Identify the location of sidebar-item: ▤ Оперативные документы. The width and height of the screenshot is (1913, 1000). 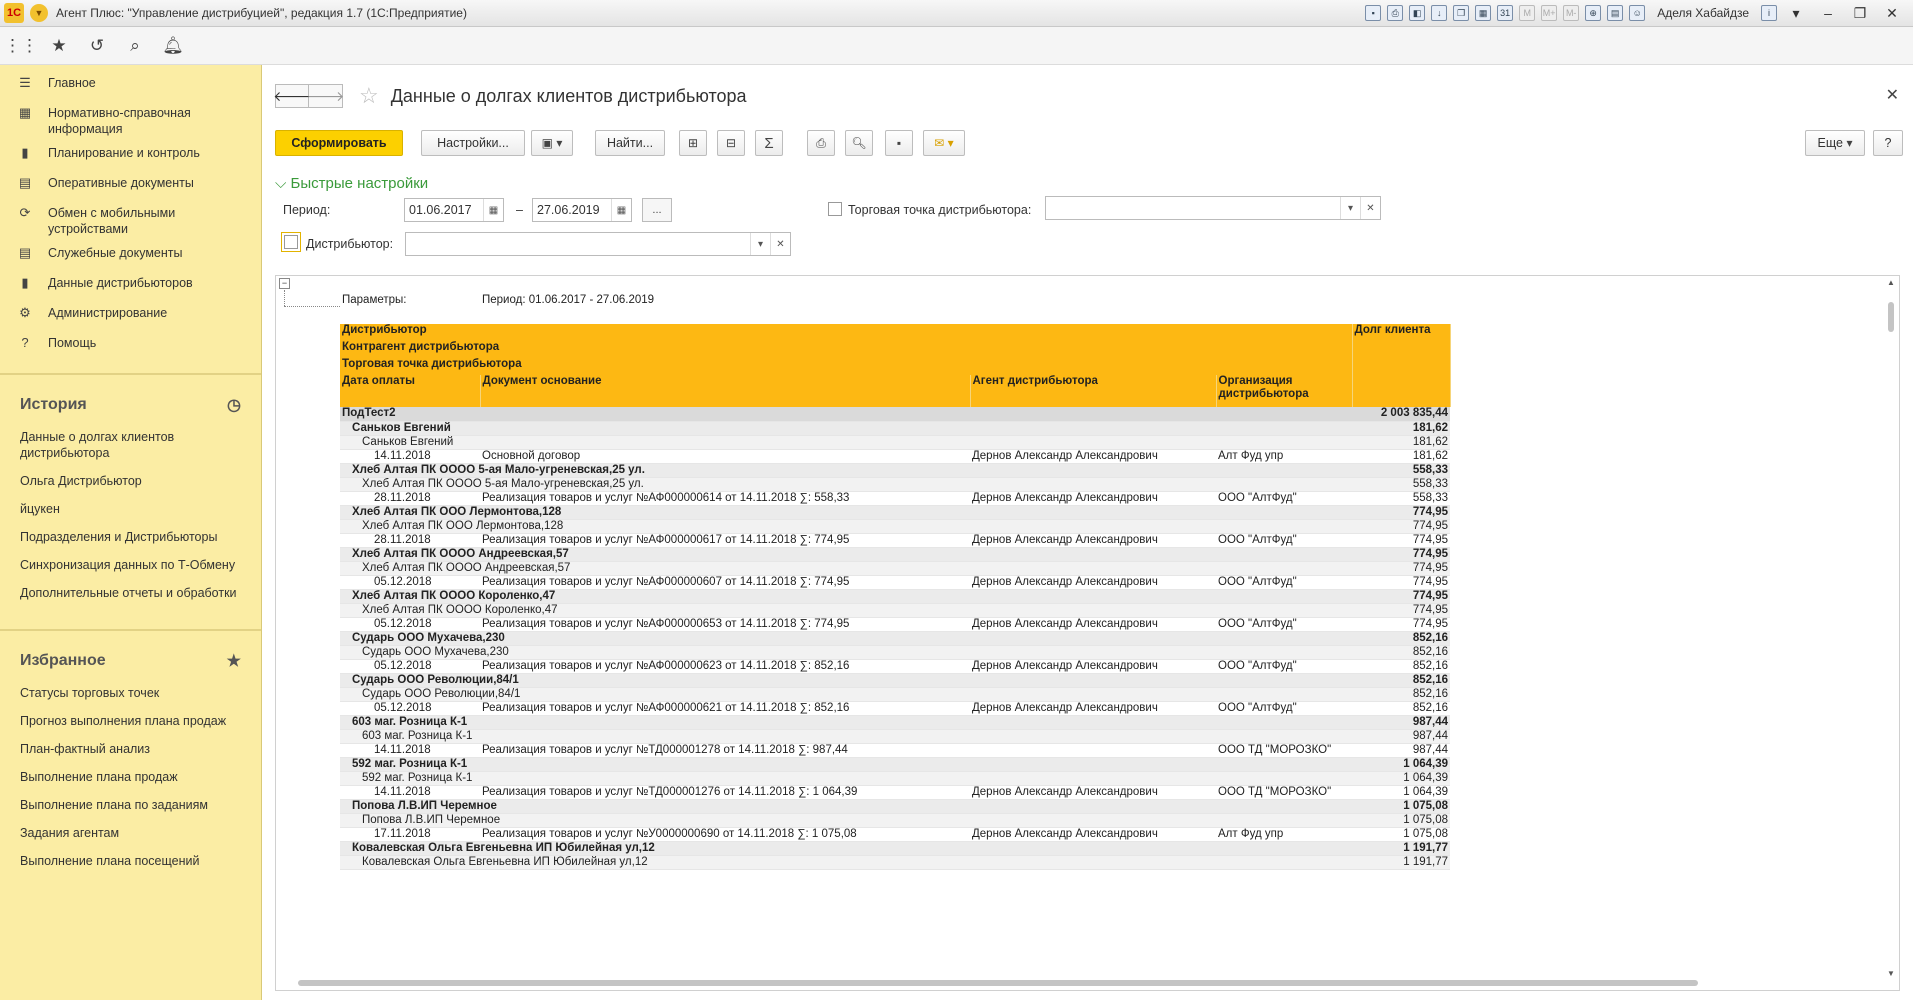
(130, 186).